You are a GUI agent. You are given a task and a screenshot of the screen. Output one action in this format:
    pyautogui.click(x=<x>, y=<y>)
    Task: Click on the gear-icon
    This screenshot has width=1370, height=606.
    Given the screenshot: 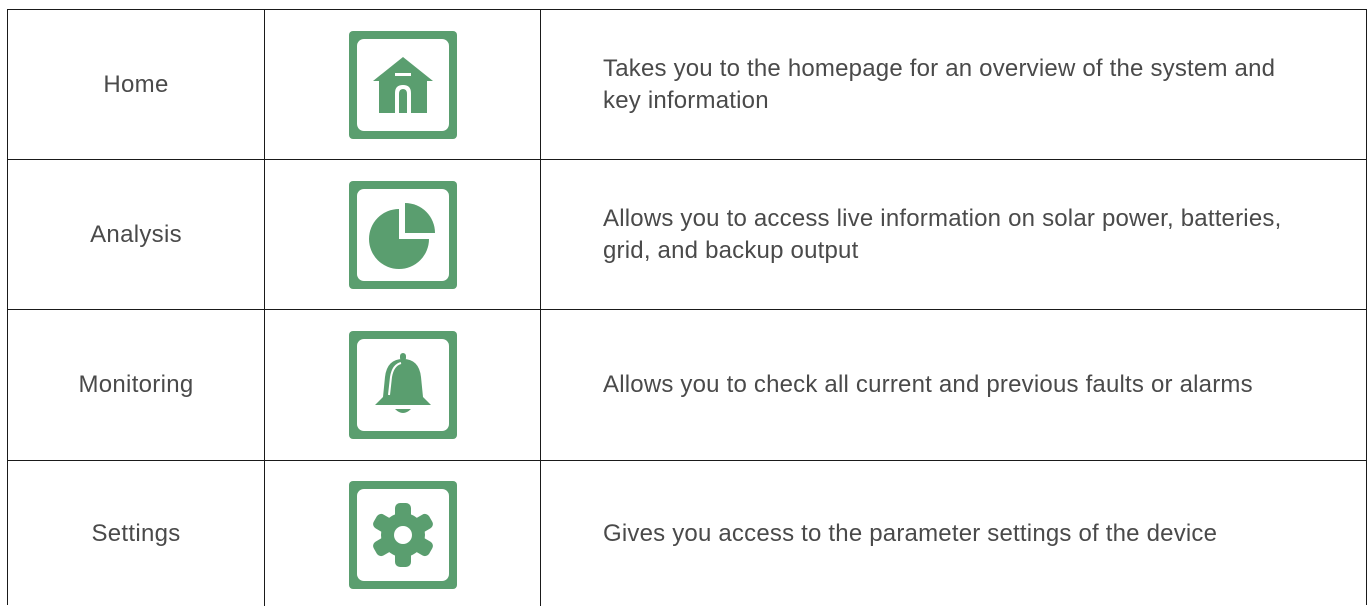 What is the action you would take?
    pyautogui.click(x=402, y=535)
    